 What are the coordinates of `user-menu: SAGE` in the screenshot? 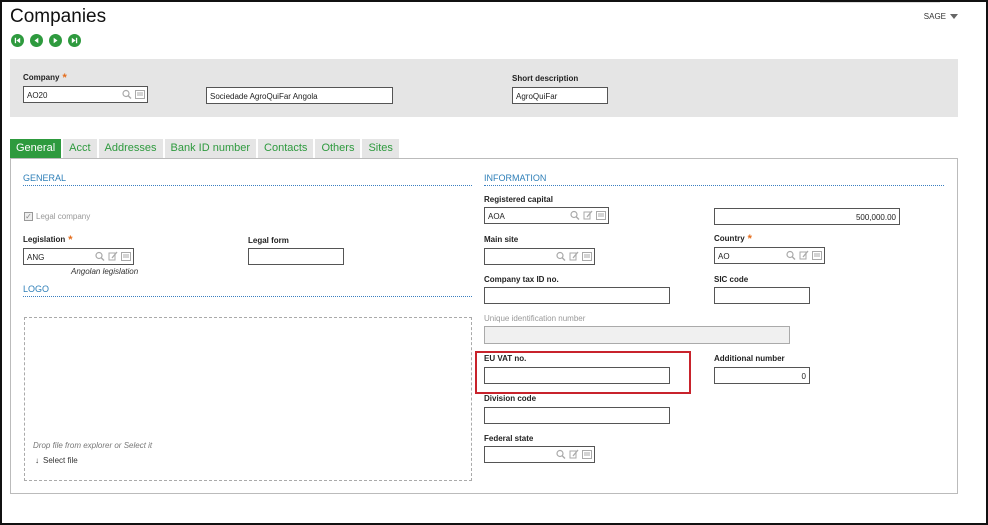 It's located at (941, 16).